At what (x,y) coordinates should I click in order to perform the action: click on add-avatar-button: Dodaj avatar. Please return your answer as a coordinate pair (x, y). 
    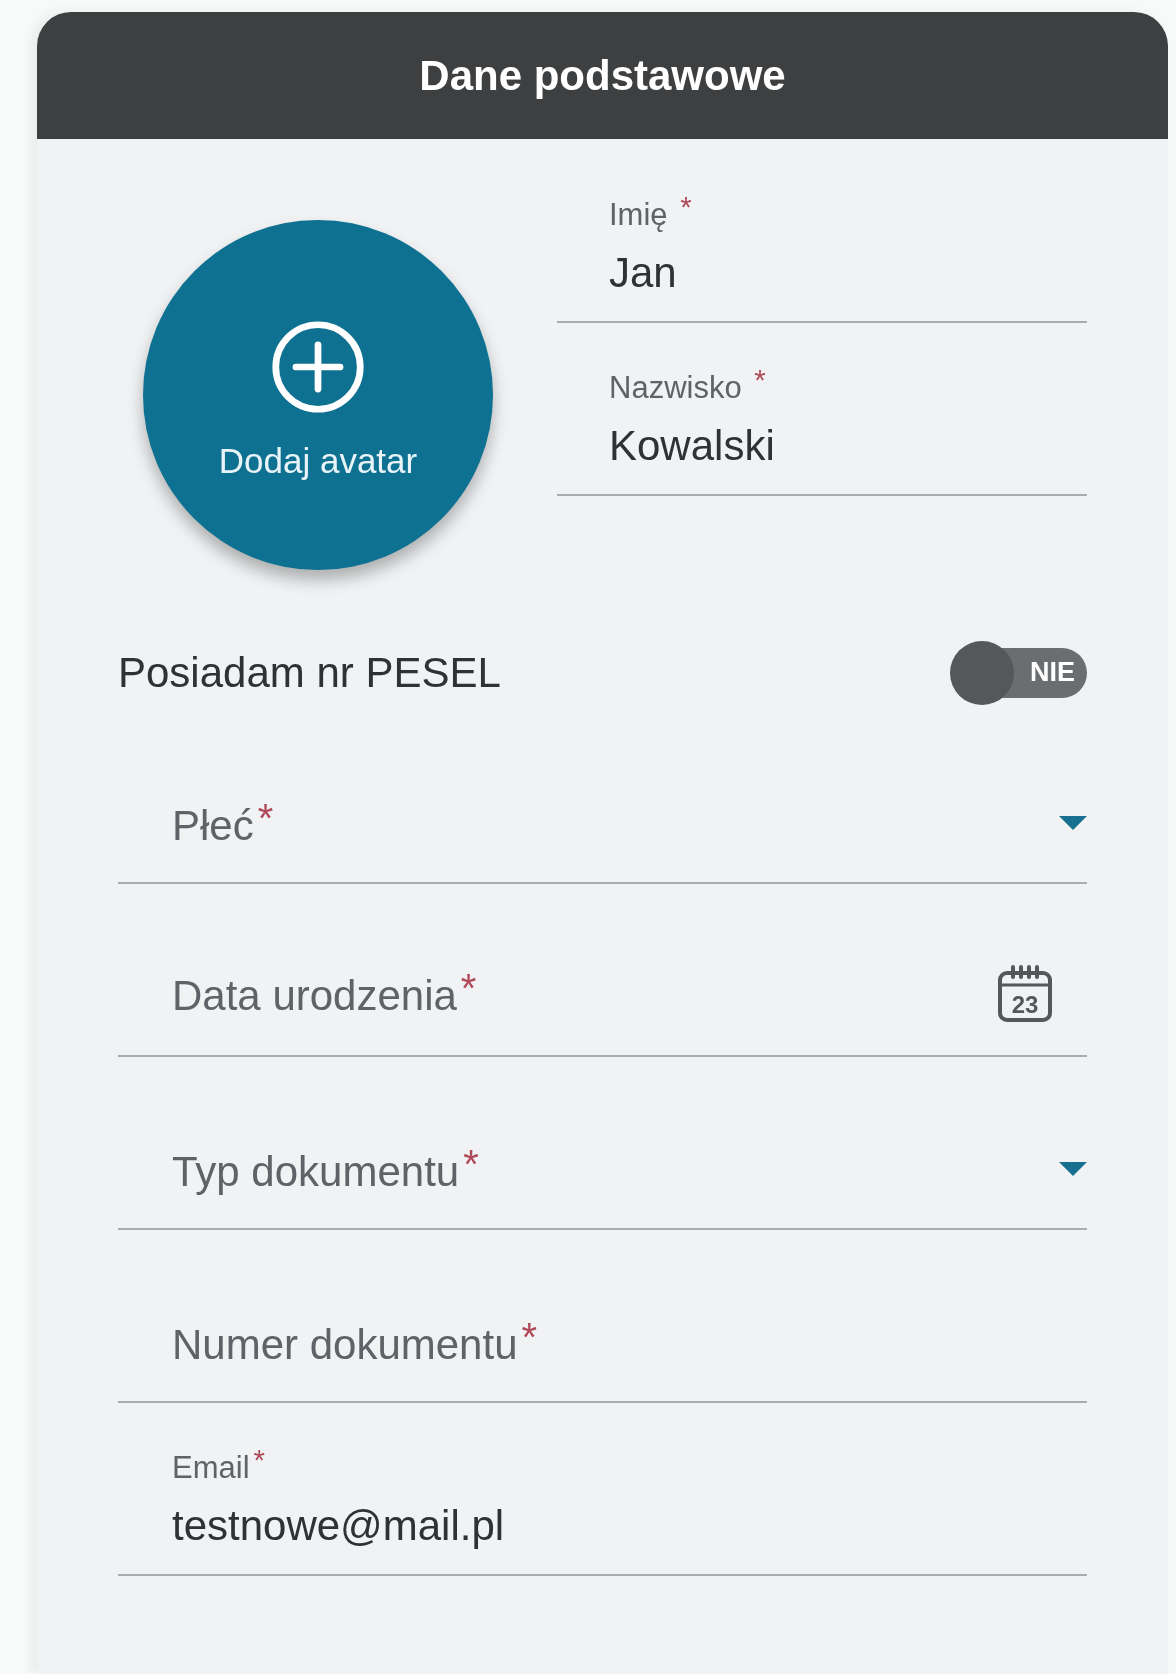
    Looking at the image, I should click on (318, 395).